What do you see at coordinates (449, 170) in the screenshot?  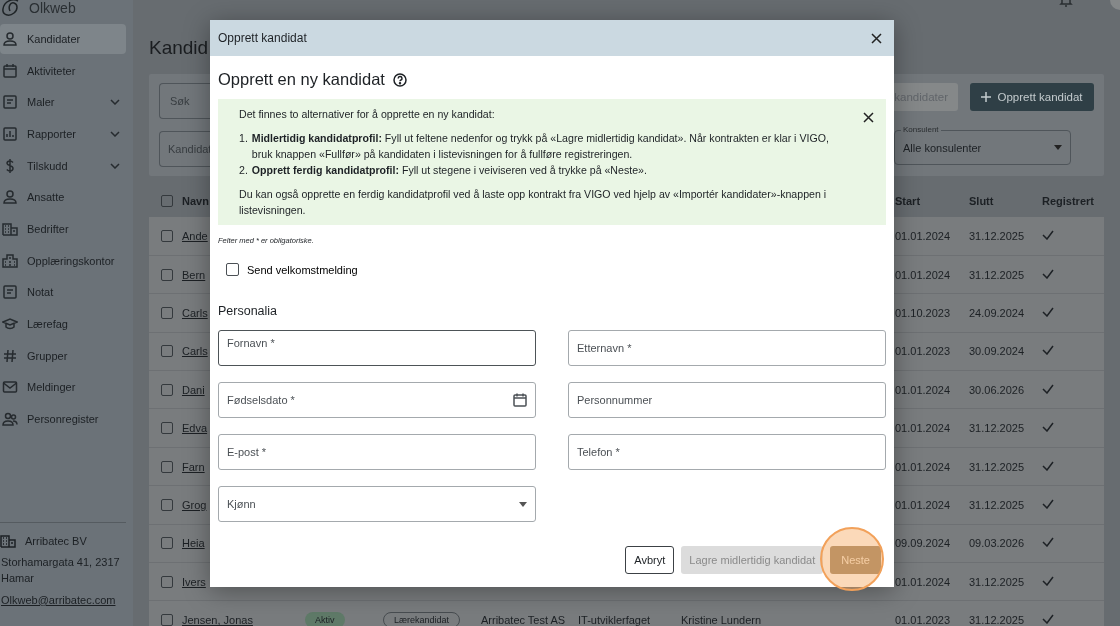 I see `step-text: Opprett ferdig kandidatprofil: Fyll ut stegene i veiviseren ved å trykke på «Neste».` at bounding box center [449, 170].